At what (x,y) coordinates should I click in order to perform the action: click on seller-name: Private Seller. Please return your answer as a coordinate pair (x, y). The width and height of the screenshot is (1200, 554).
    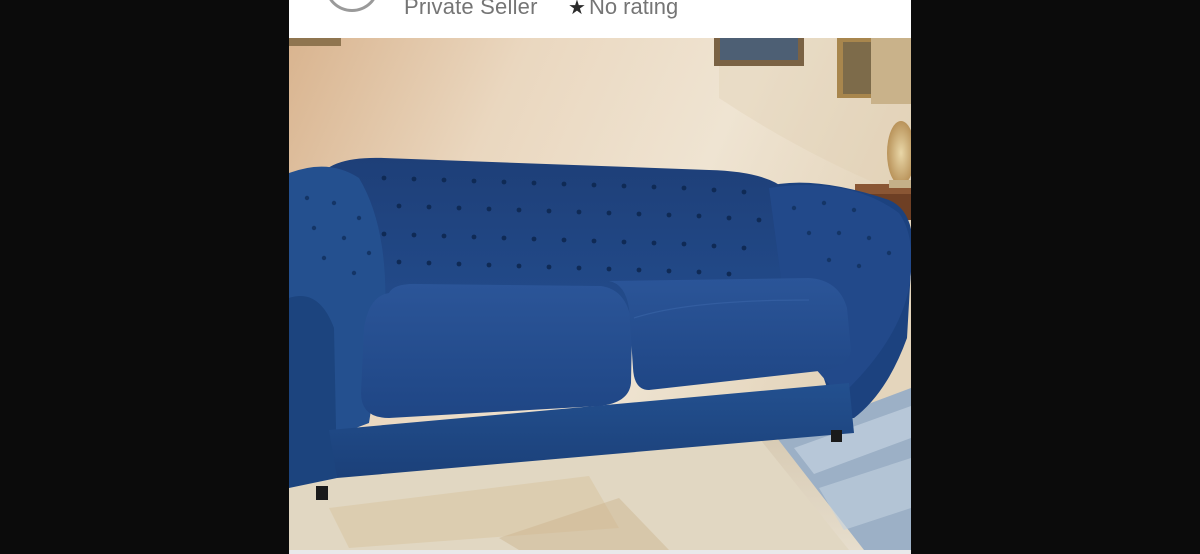
    Looking at the image, I should click on (471, 10).